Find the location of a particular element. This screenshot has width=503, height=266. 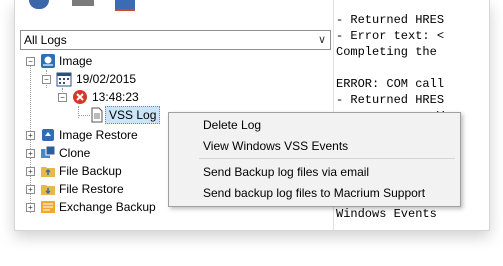

tree-item-label: File Backup is located at coordinates (90, 171).